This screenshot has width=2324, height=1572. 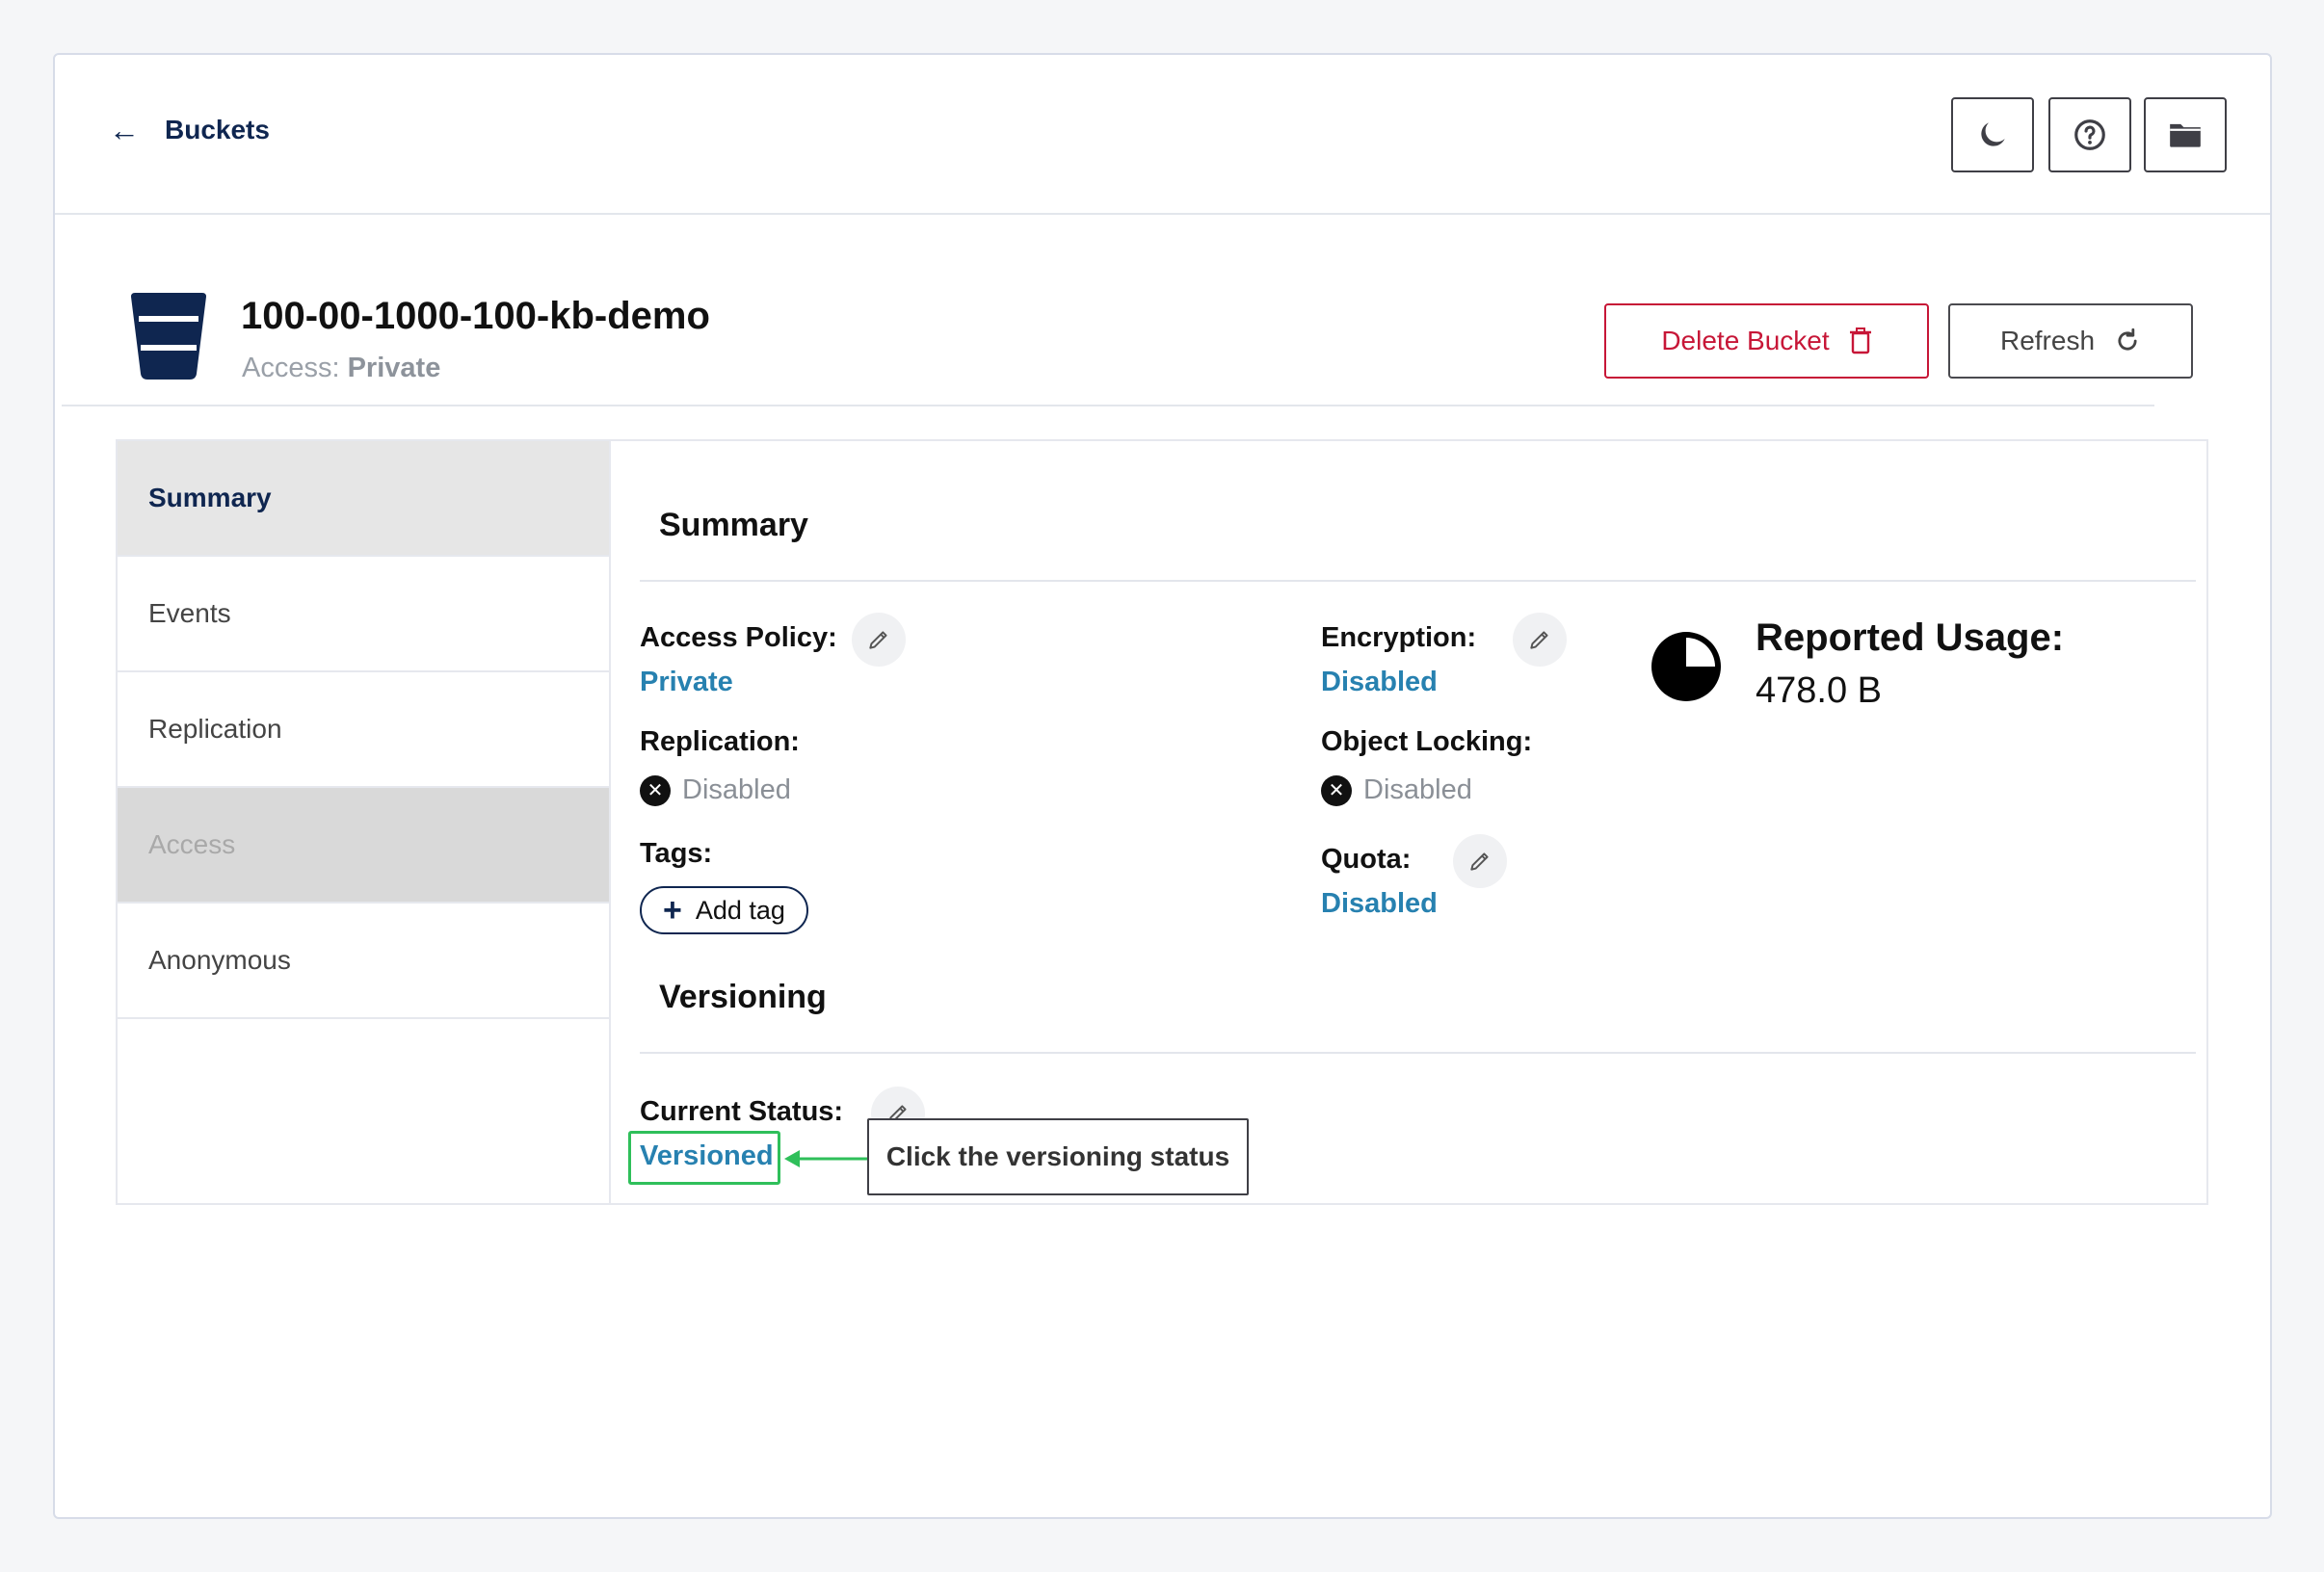 I want to click on nav-item-anonymous: Anonymous, so click(x=364, y=961).